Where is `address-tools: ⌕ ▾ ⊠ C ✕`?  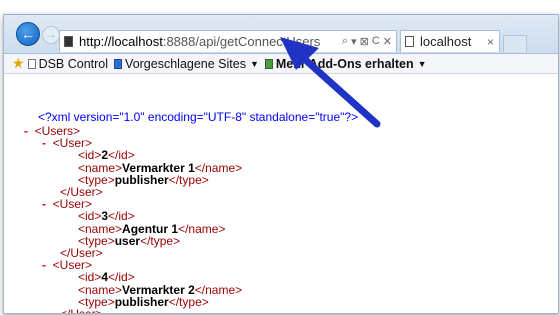 address-tools: ⌕ ▾ ⊠ C ✕ is located at coordinates (367, 41).